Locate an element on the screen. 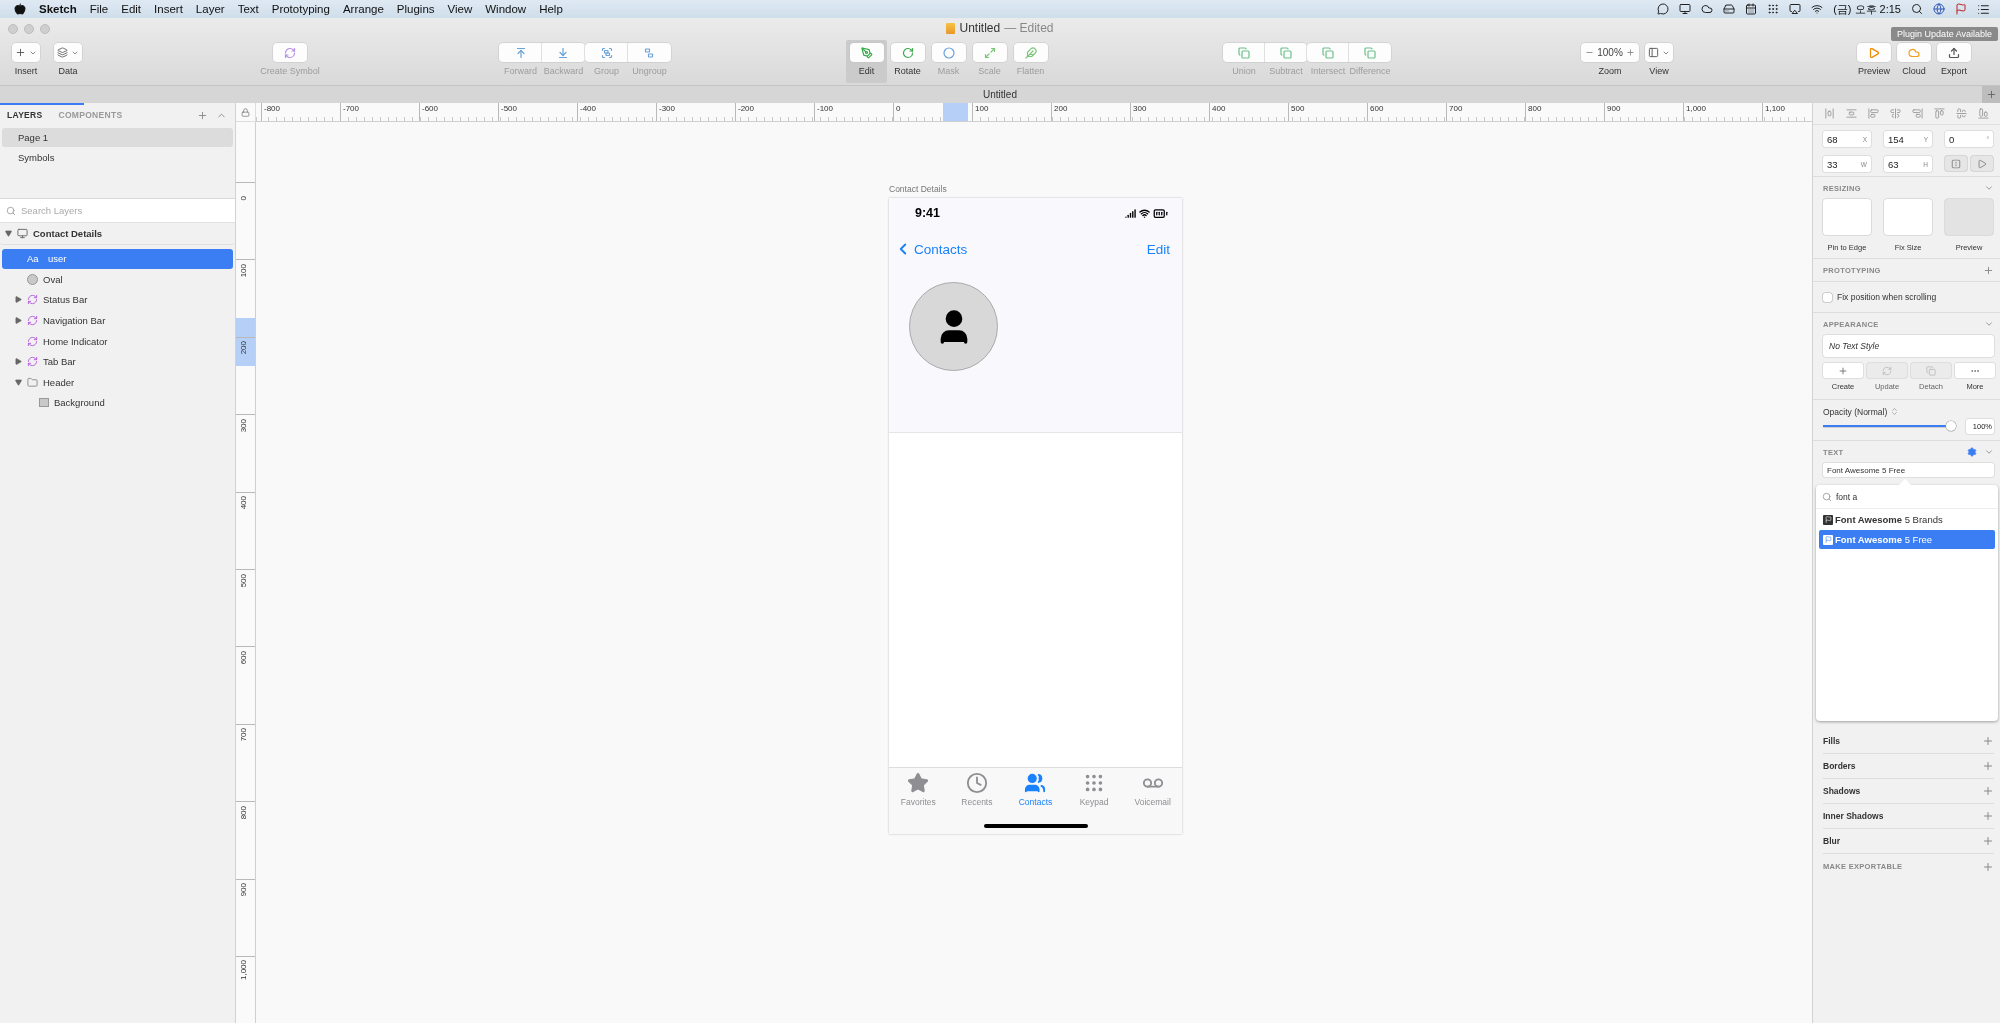  airplay-icon is located at coordinates (1795, 9).